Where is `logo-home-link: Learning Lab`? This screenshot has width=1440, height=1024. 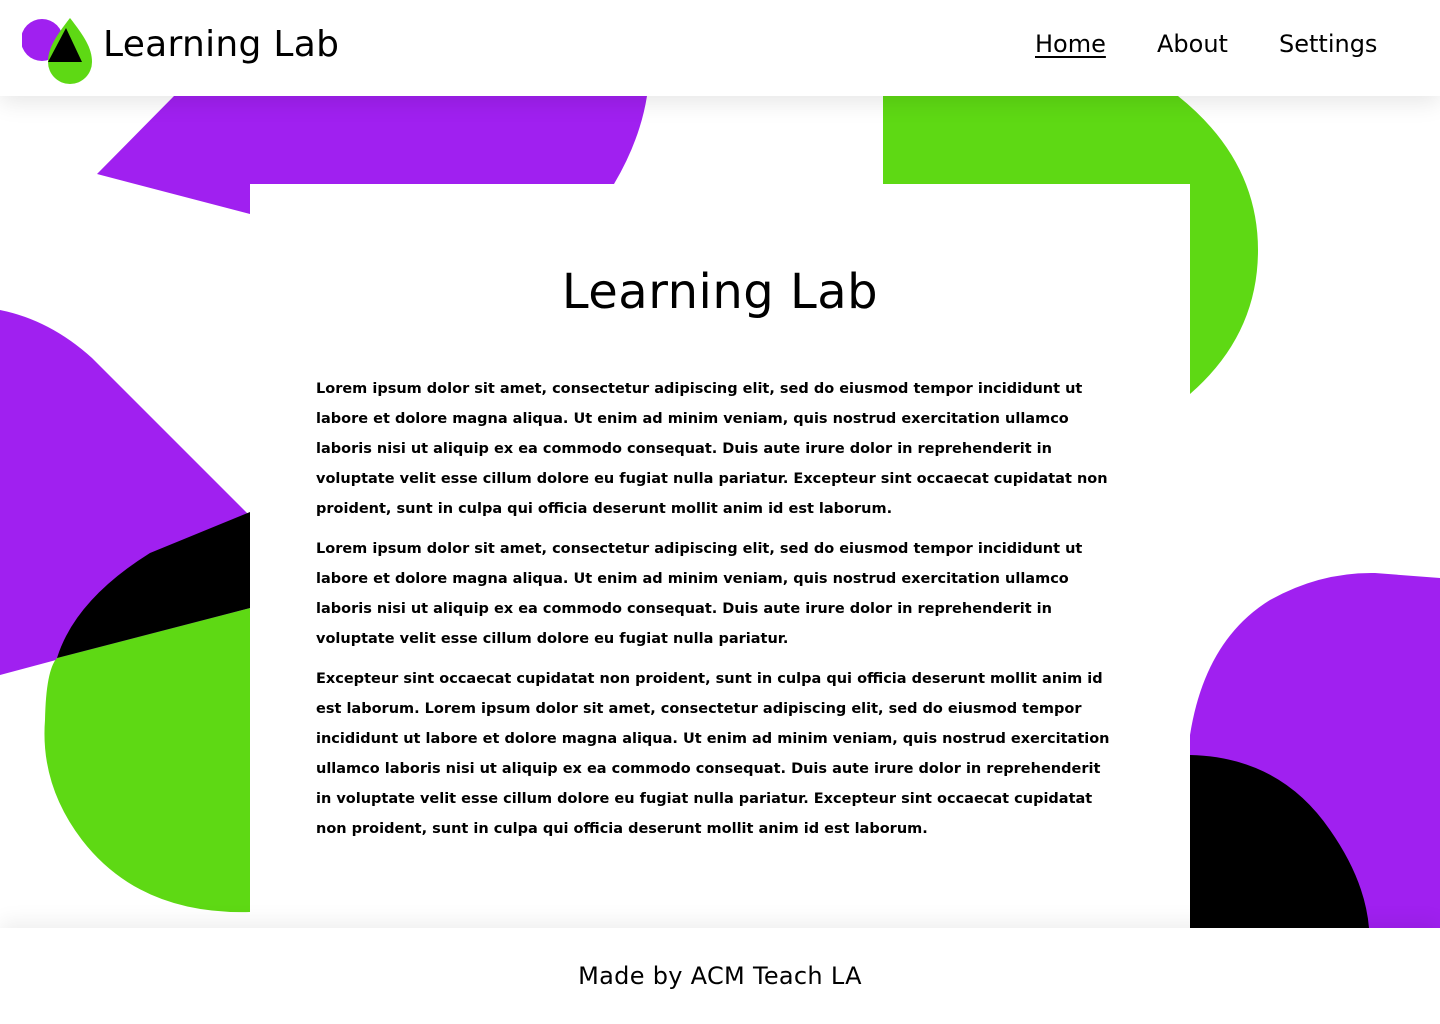 logo-home-link: Learning Lab is located at coordinates (182, 51).